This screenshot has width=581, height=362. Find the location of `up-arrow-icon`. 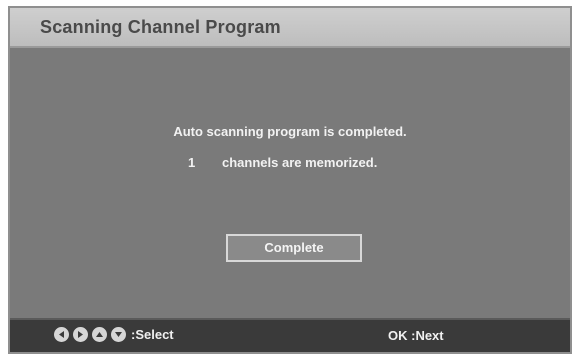

up-arrow-icon is located at coordinates (99, 334).